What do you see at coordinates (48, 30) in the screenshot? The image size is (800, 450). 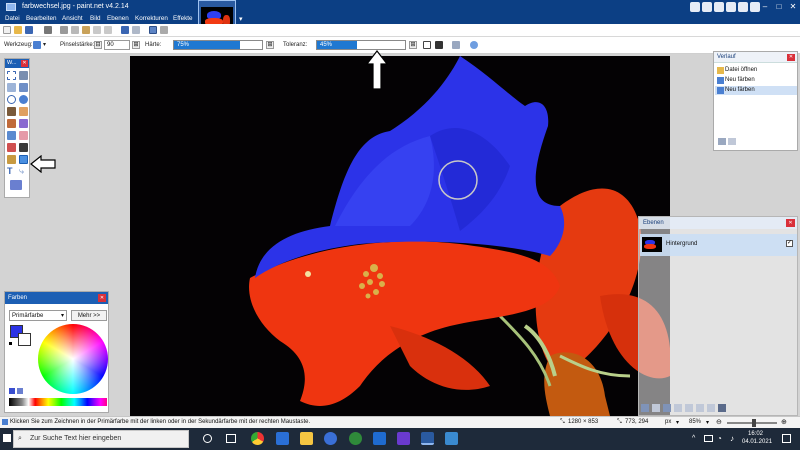 I see `print-icon` at bounding box center [48, 30].